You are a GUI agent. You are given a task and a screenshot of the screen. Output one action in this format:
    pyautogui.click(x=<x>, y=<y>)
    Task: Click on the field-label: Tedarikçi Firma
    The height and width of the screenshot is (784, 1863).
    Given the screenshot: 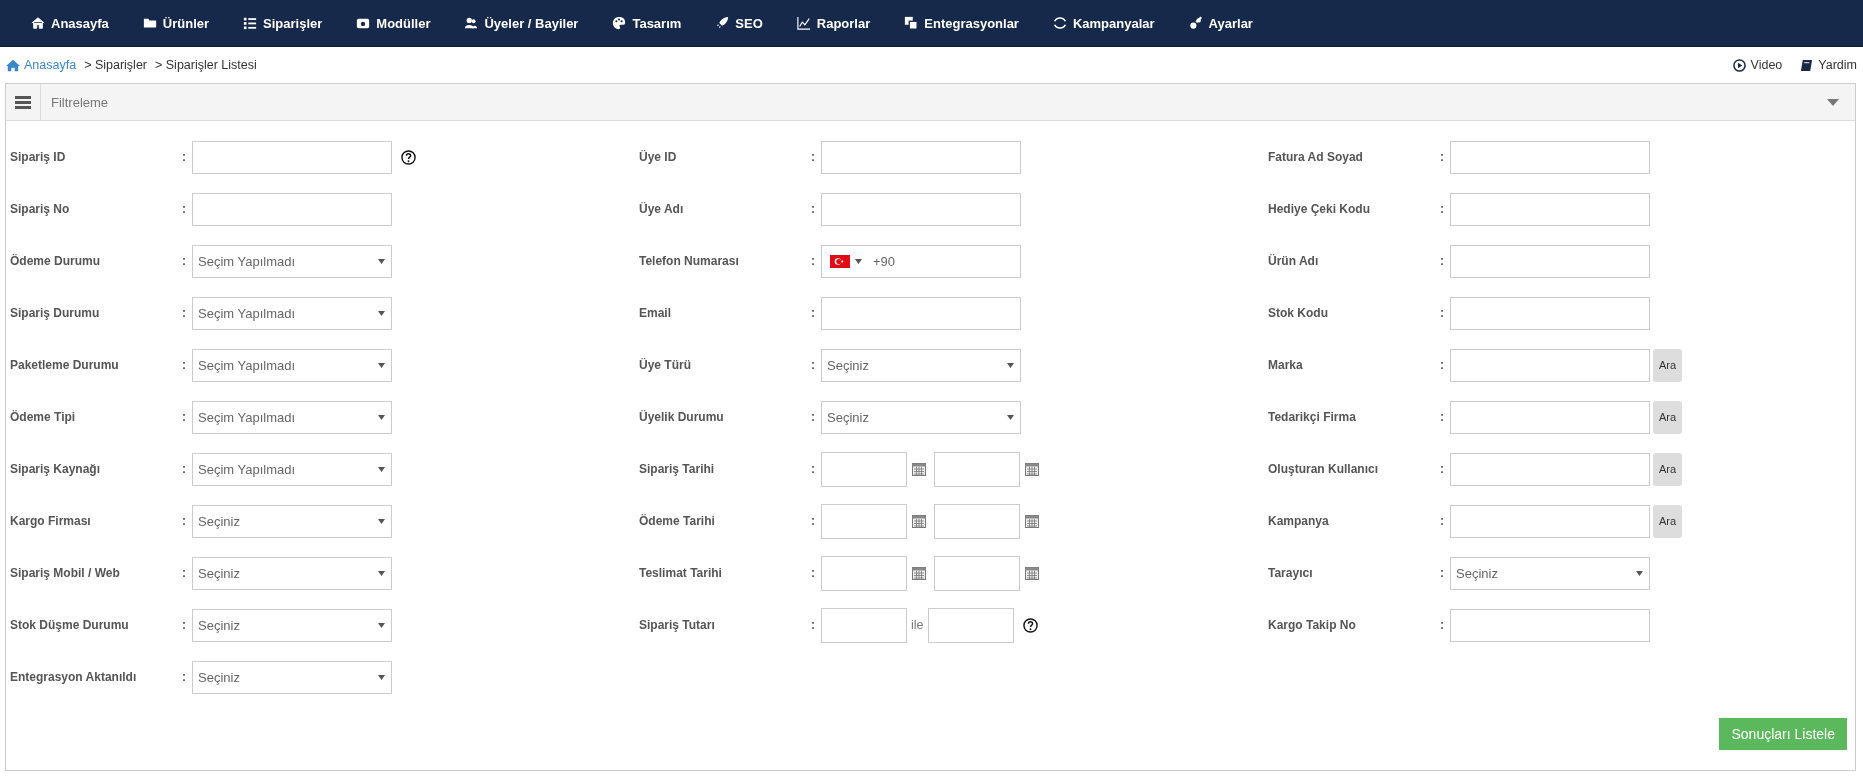 What is the action you would take?
    pyautogui.click(x=1312, y=417)
    